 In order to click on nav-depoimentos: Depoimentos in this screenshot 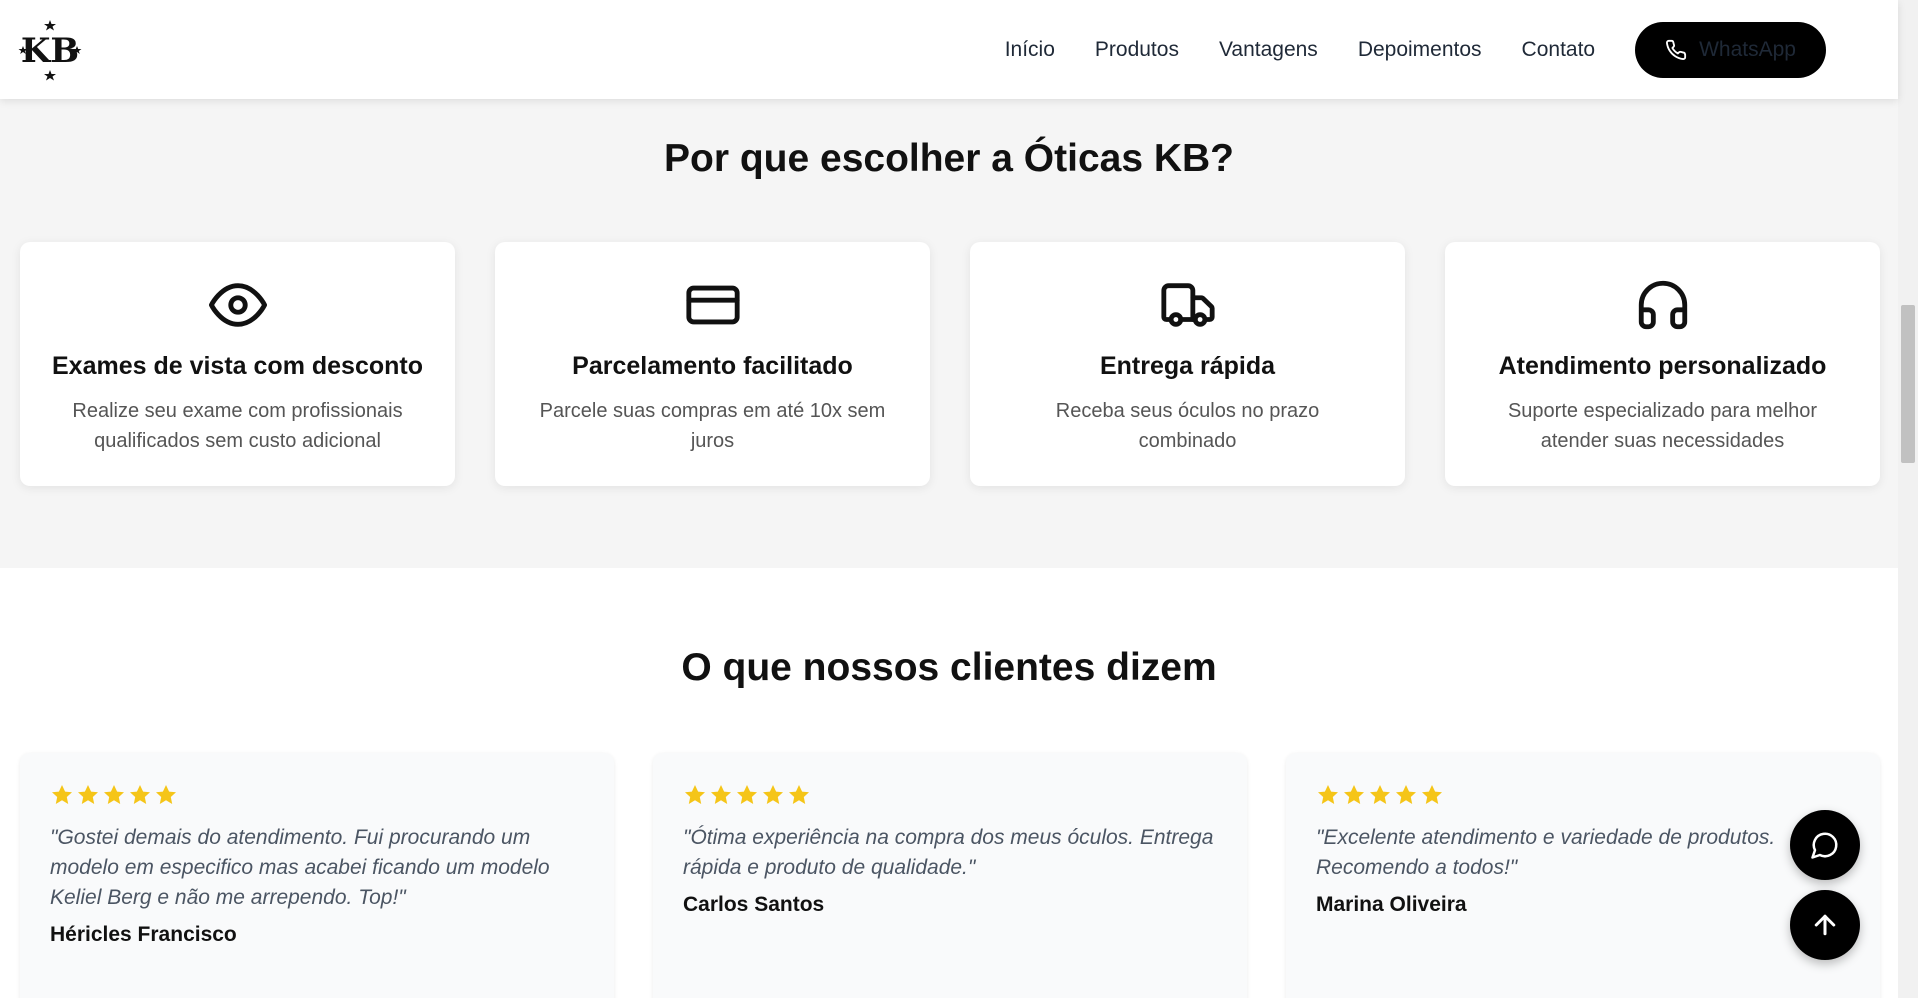, I will do `click(1420, 50)`.